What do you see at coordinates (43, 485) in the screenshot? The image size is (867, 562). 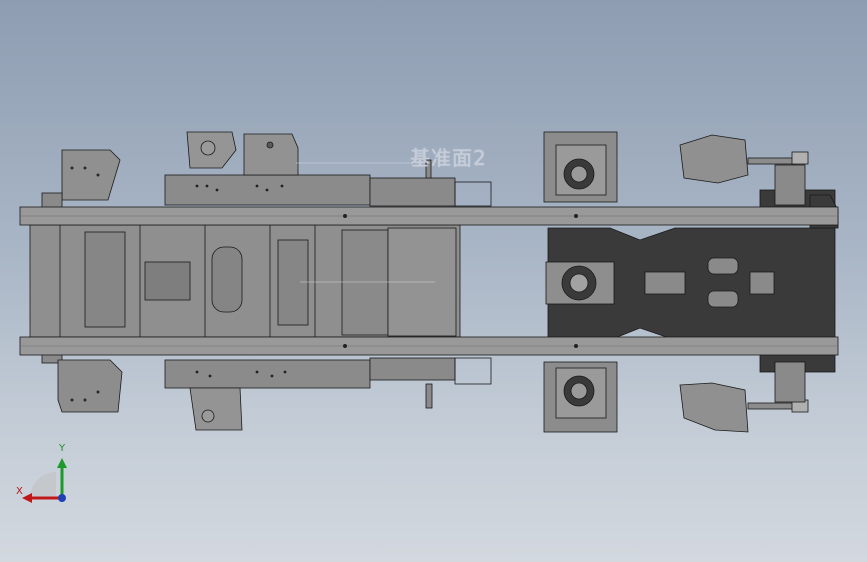 I see `triad-plane-indicator` at bounding box center [43, 485].